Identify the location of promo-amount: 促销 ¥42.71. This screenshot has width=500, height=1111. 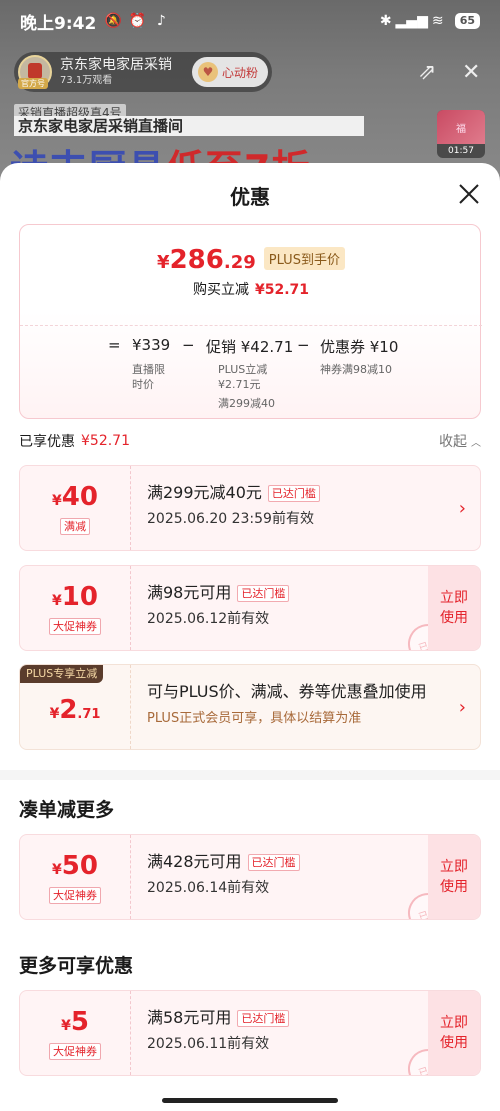
(250, 347).